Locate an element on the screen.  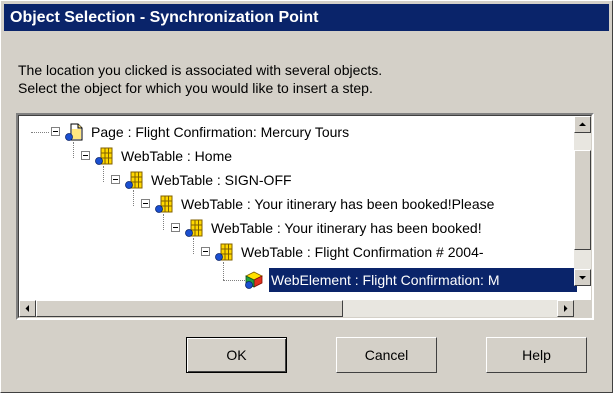
scroll-right-button is located at coordinates (565, 308).